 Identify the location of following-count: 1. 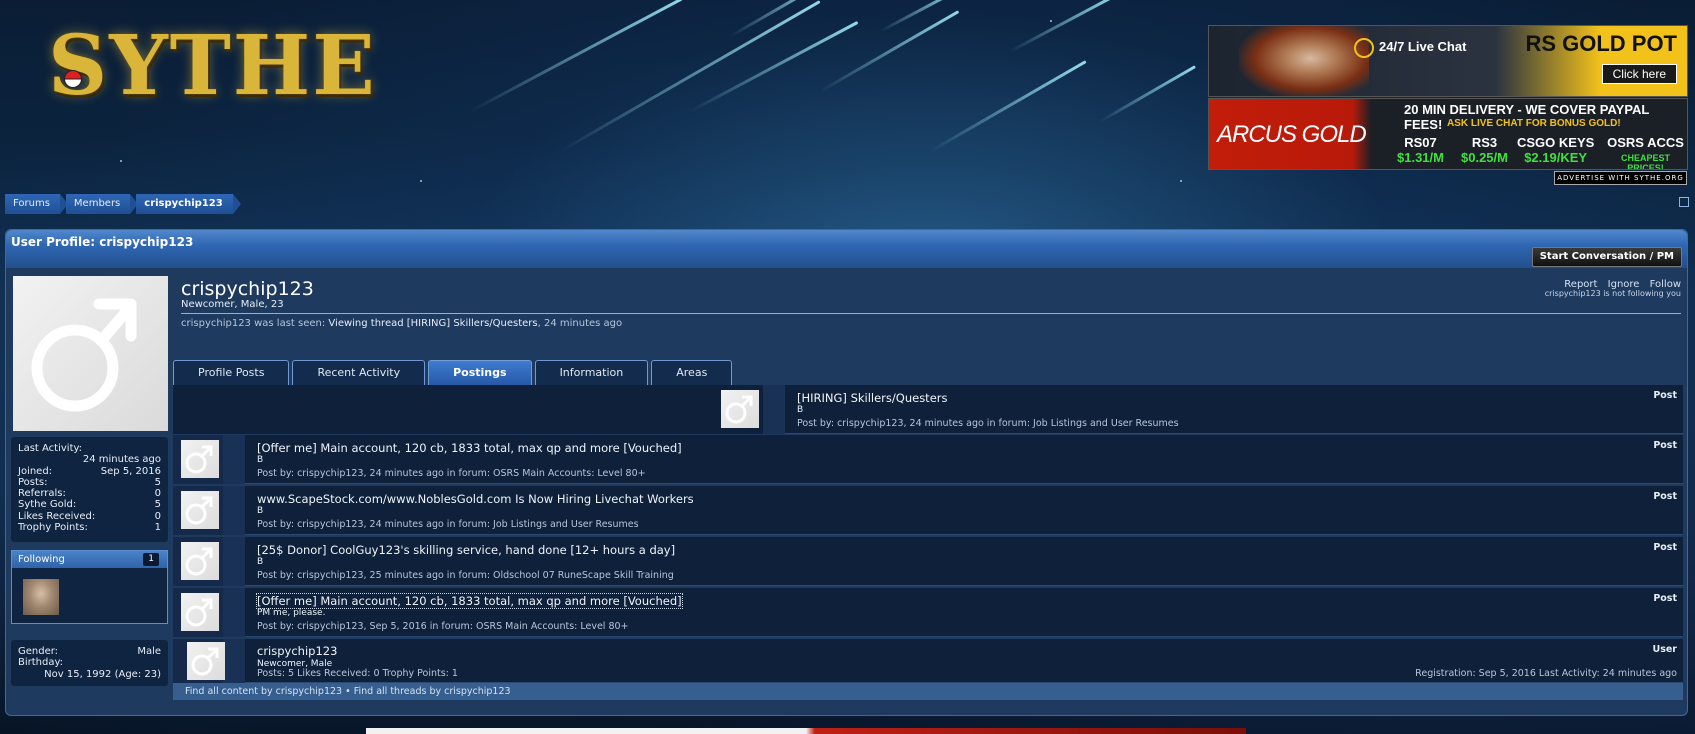
(151, 559).